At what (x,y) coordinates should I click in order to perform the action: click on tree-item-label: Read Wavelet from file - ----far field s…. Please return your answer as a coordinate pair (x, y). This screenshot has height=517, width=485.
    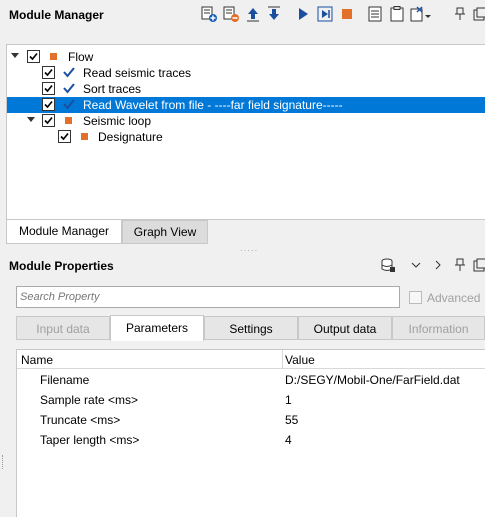
    Looking at the image, I should click on (213, 105).